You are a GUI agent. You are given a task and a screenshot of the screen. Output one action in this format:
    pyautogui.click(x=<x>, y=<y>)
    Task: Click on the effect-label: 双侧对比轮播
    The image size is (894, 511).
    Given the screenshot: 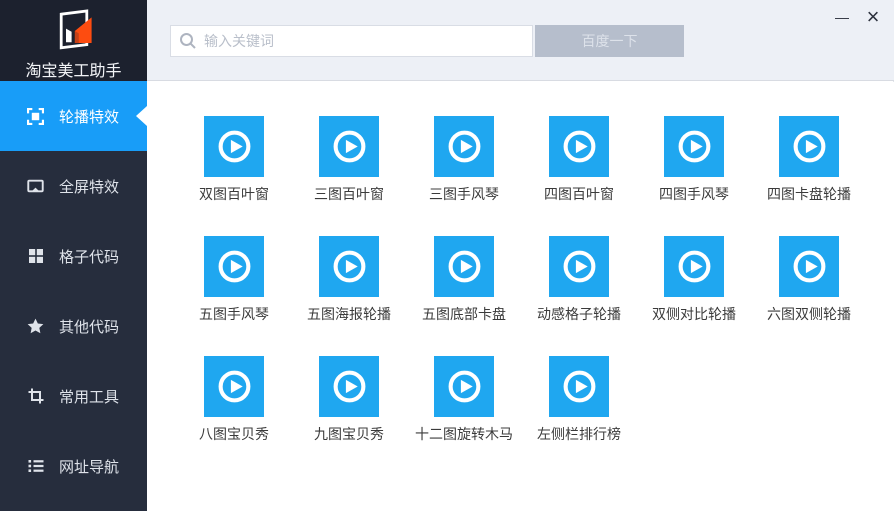 What is the action you would take?
    pyautogui.click(x=694, y=314)
    